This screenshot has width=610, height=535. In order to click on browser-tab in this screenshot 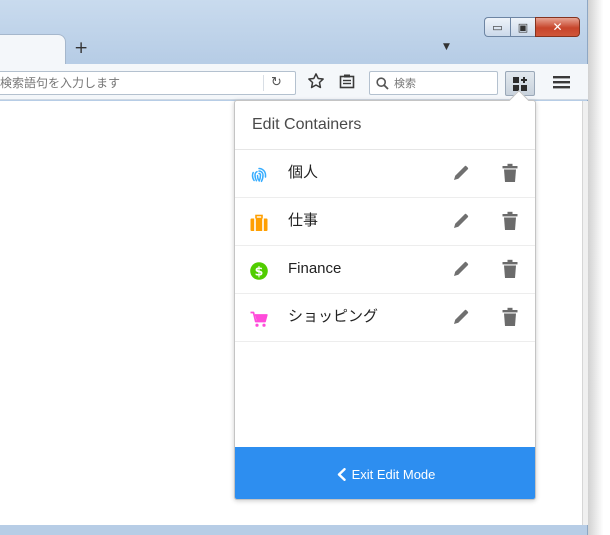, I will do `click(33, 49)`.